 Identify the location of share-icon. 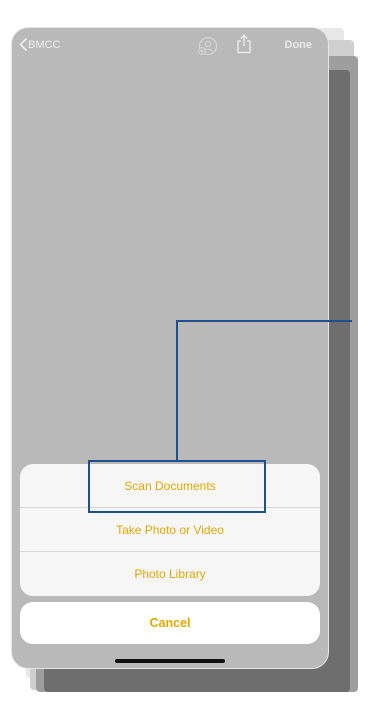
(244, 44).